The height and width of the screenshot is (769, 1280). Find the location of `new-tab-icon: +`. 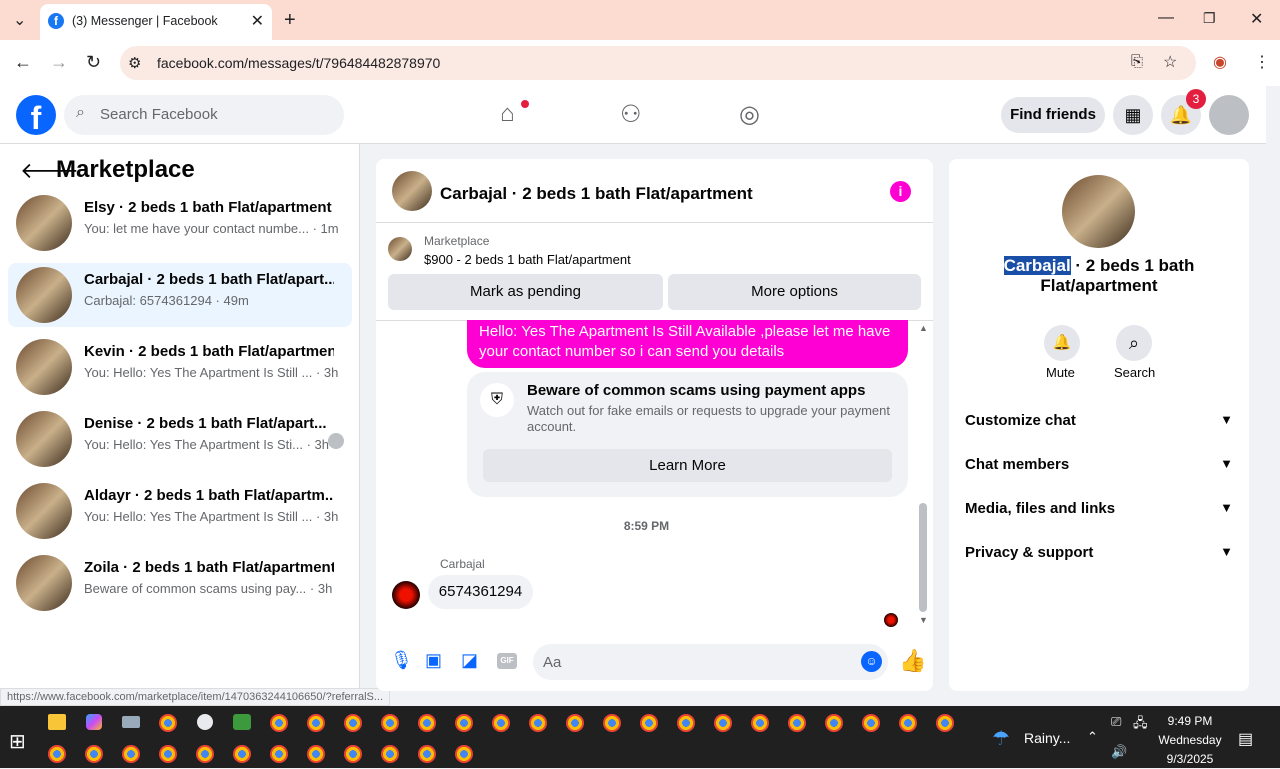

new-tab-icon: + is located at coordinates (290, 20).